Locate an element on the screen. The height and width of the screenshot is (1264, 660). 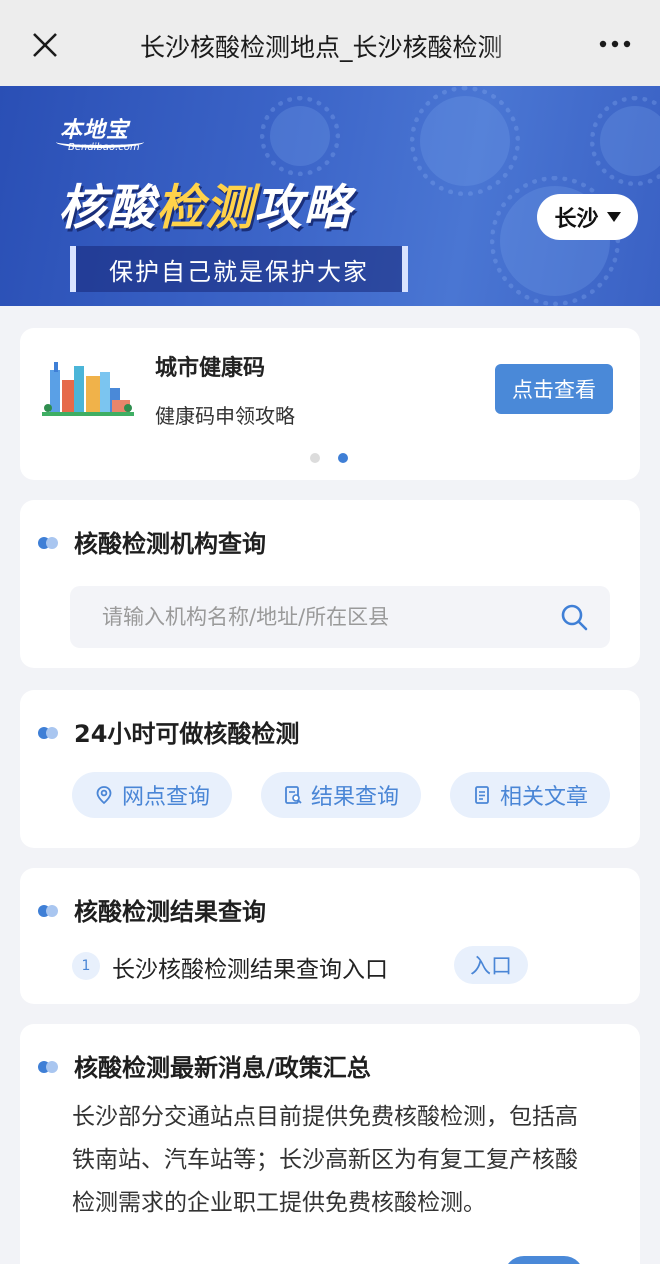
search-document-icon is located at coordinates (293, 795).